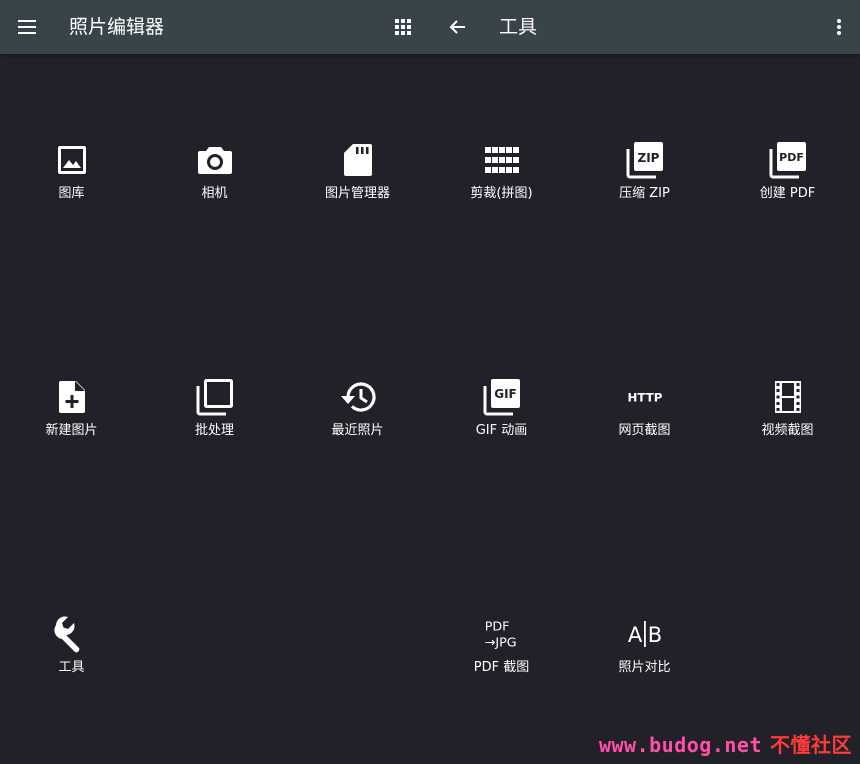 Image resolution: width=860 pixels, height=764 pixels. What do you see at coordinates (71, 667) in the screenshot?
I see `tile-label: 工具` at bounding box center [71, 667].